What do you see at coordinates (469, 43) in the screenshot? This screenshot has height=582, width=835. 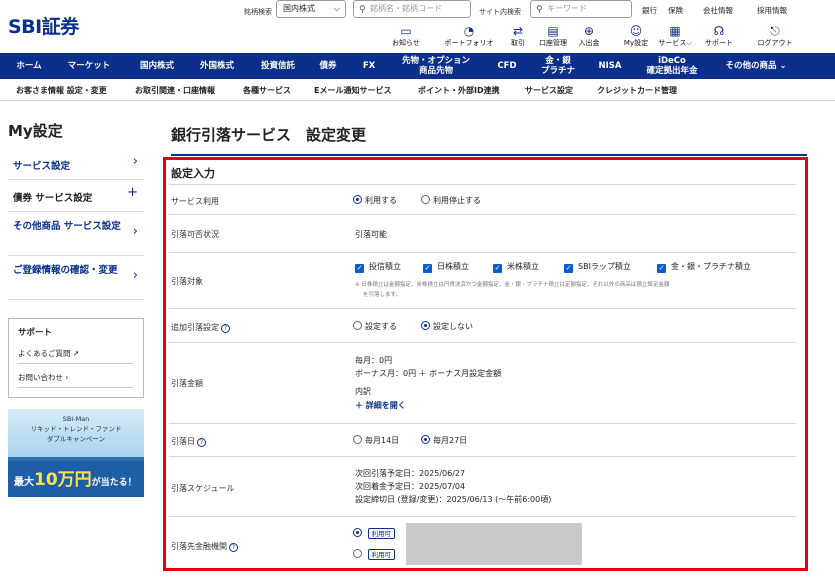 I see `portfolio-label: ポートフォリオ` at bounding box center [469, 43].